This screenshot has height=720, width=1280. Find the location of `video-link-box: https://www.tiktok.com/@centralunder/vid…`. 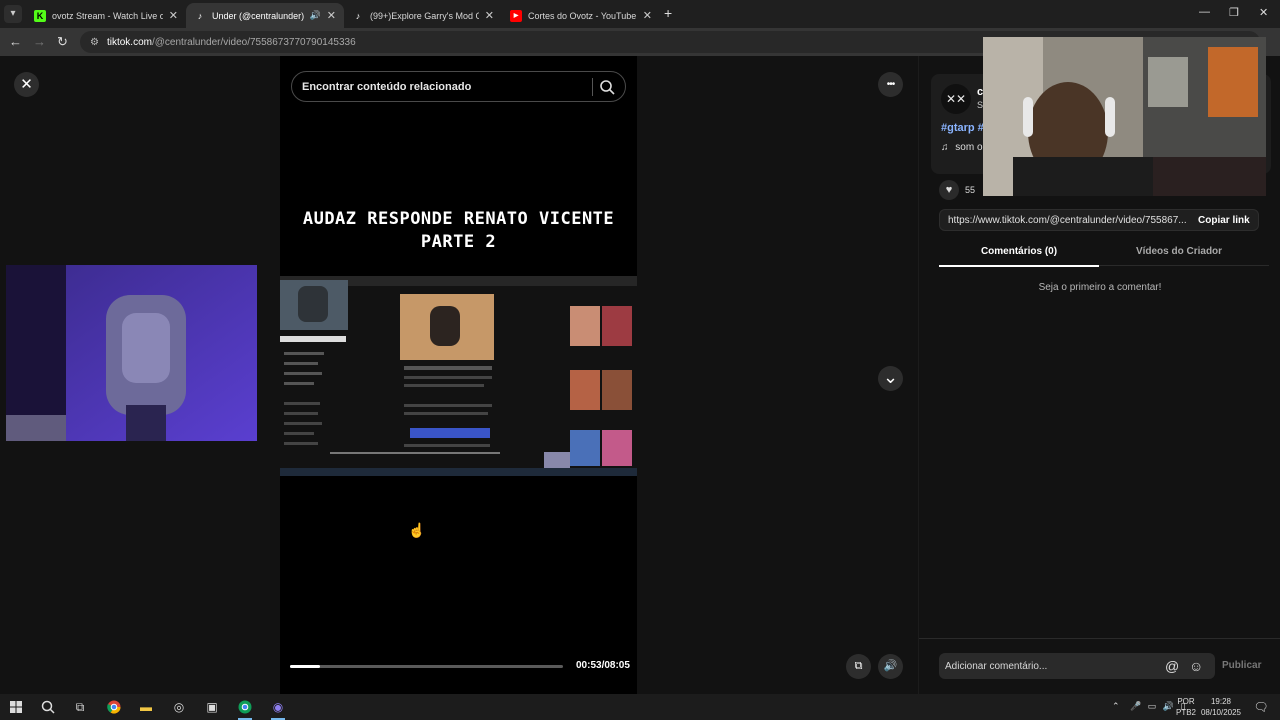

video-link-box: https://www.tiktok.com/@centralunder/vid… is located at coordinates (1099, 220).